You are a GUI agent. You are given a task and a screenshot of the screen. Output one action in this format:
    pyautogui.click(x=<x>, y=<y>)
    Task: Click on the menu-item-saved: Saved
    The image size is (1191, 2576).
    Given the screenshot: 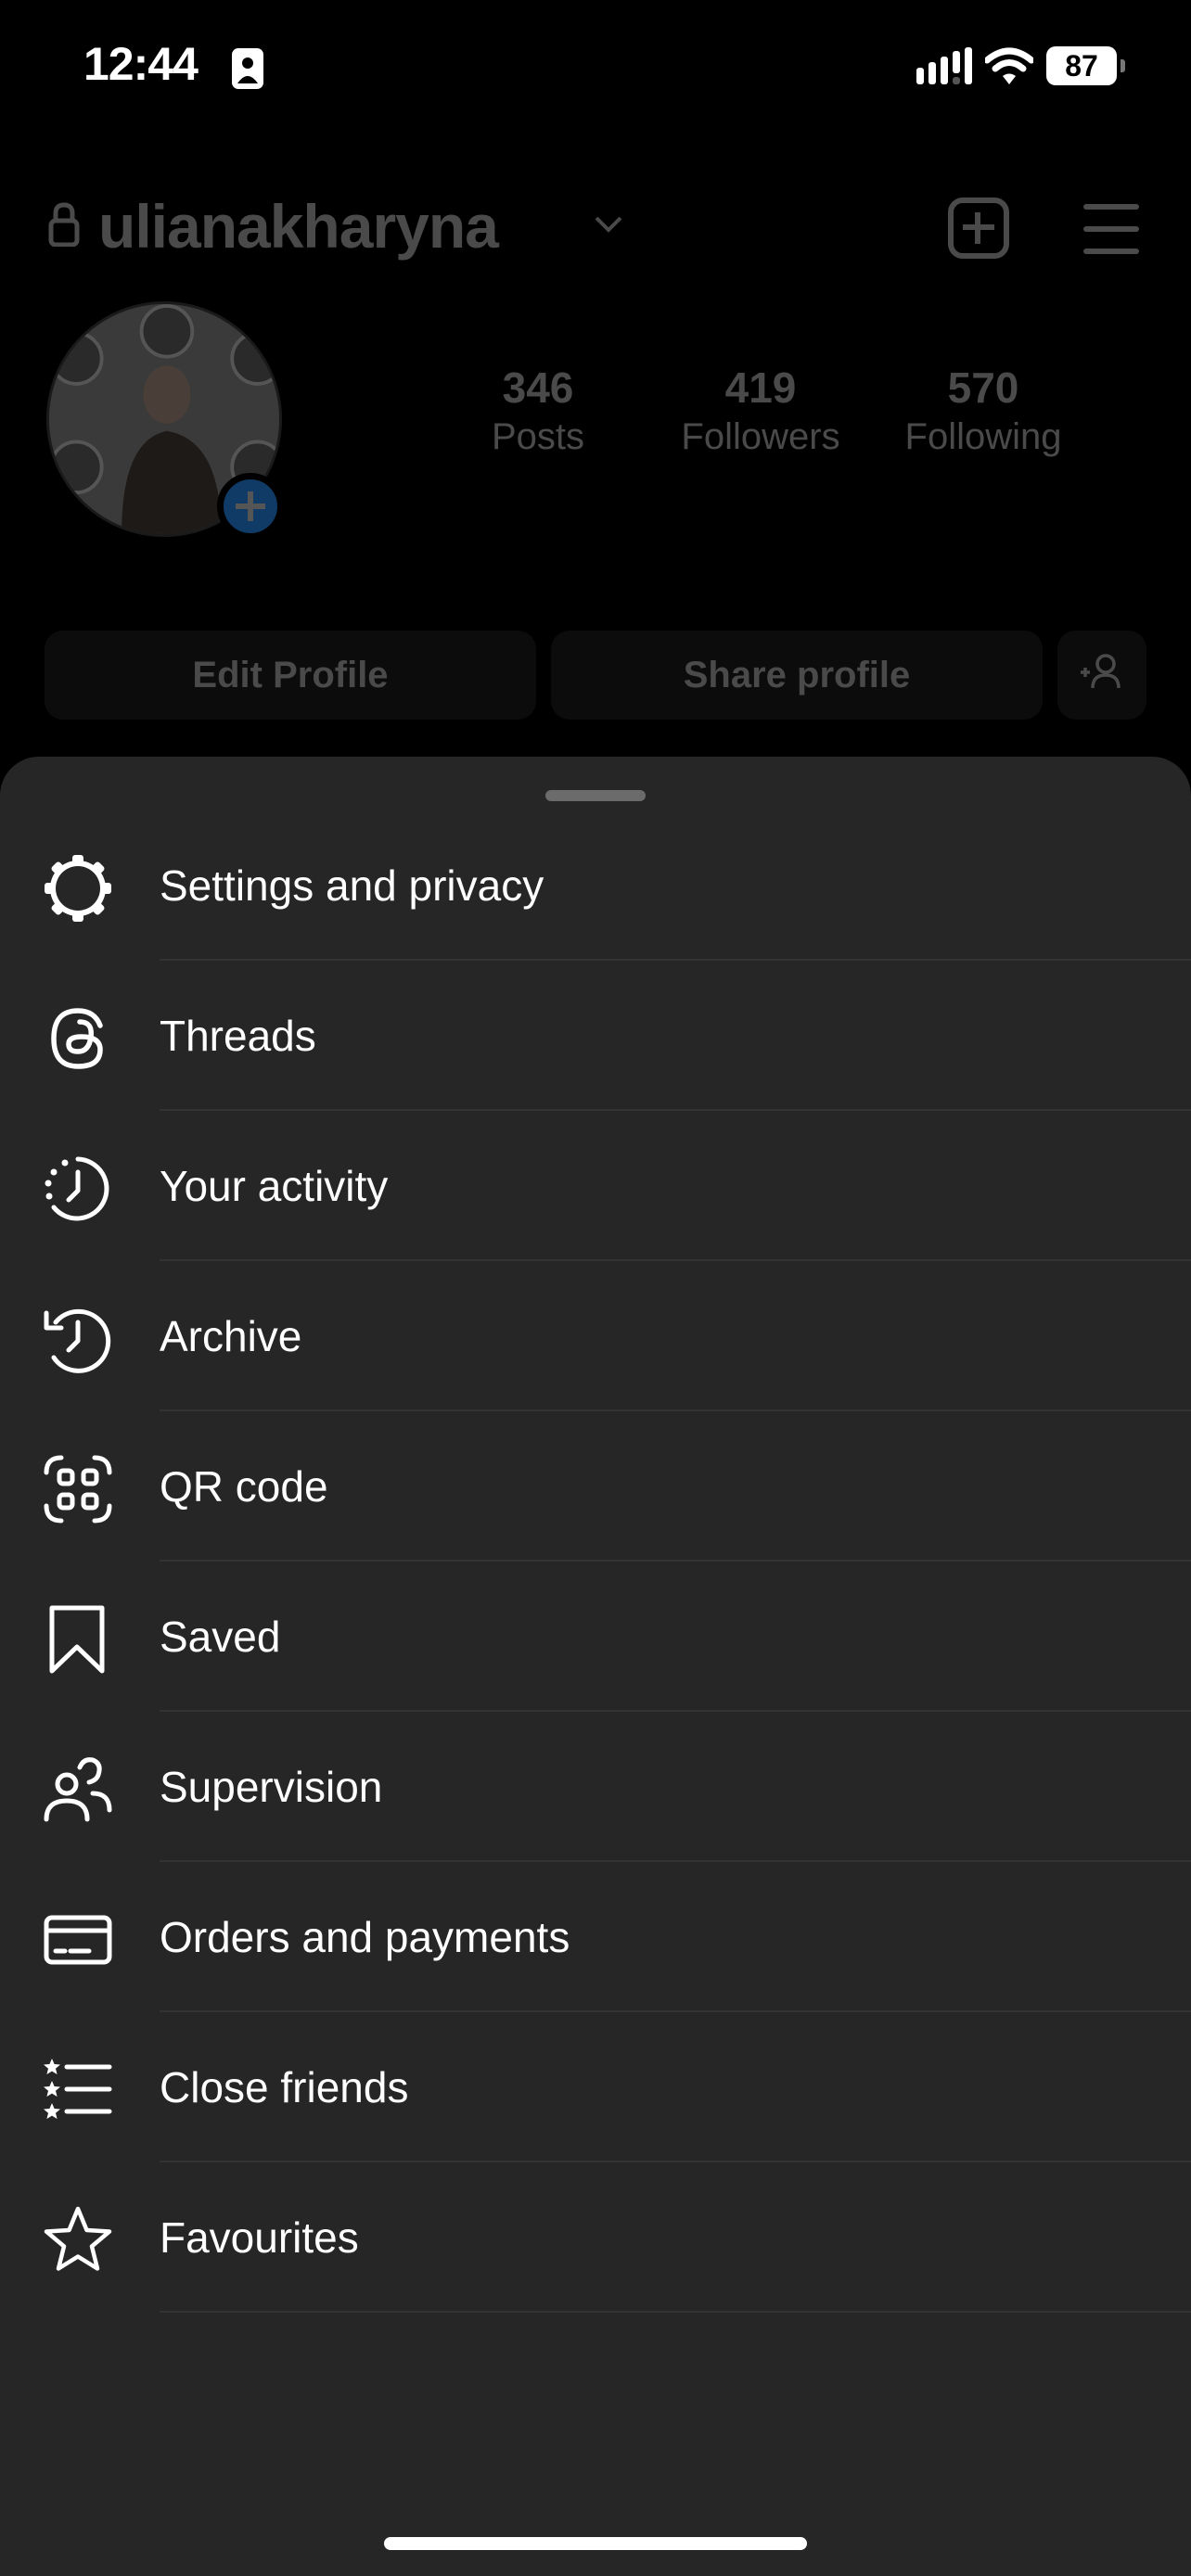 What is the action you would take?
    pyautogui.click(x=595, y=1637)
    